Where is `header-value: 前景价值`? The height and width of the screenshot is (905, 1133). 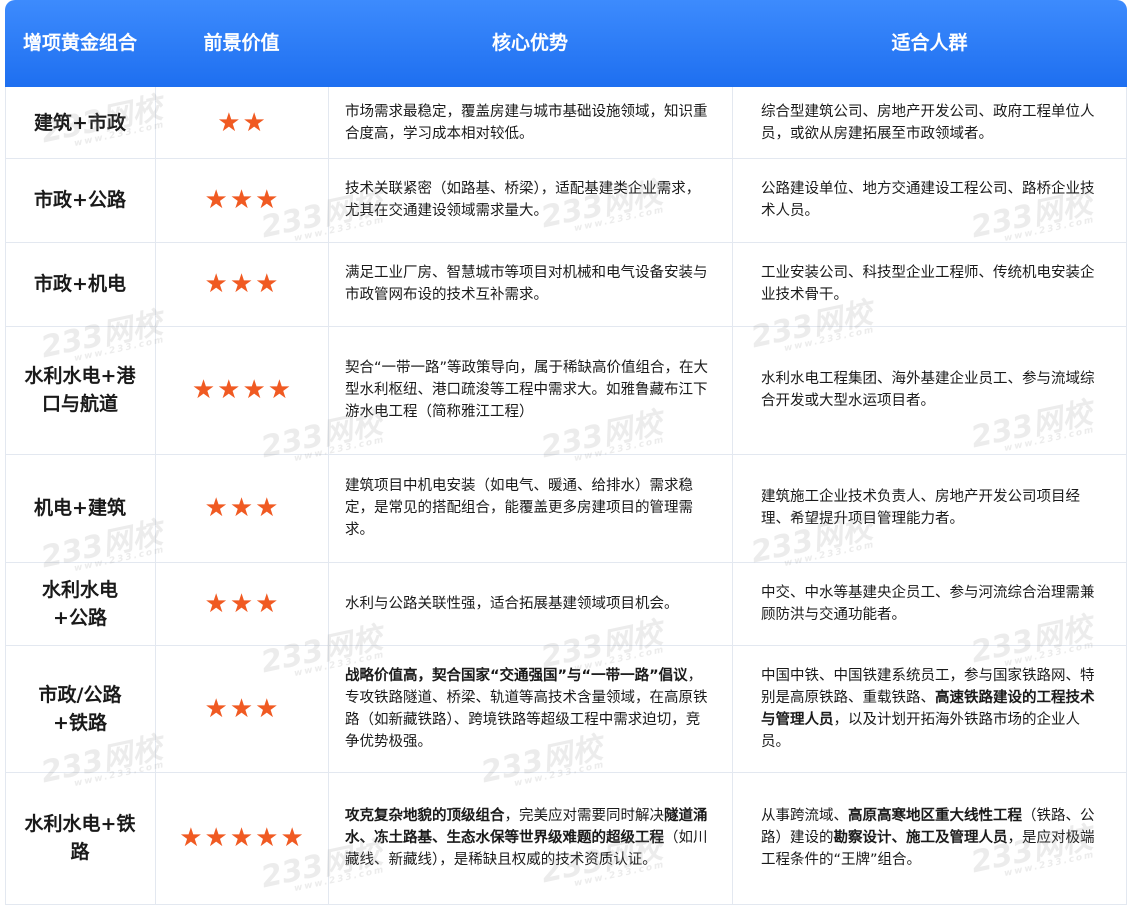 header-value: 前景价值 is located at coordinates (241, 43).